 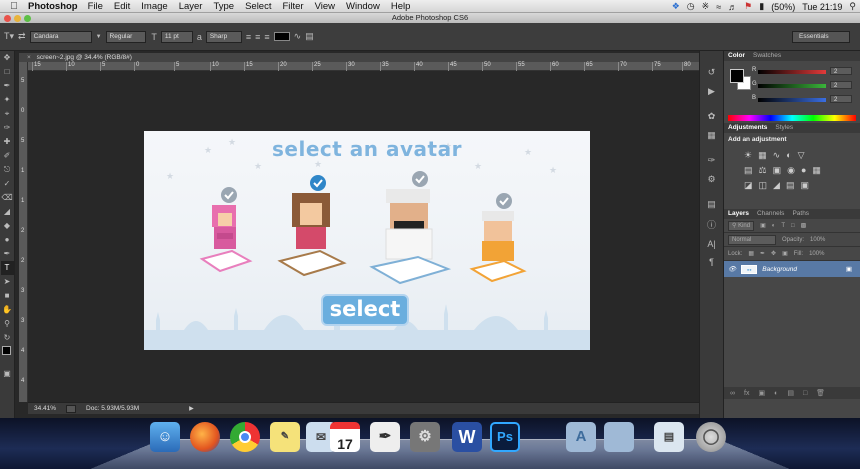 I want to click on textedit-icon: ✒, so click(x=385, y=437).